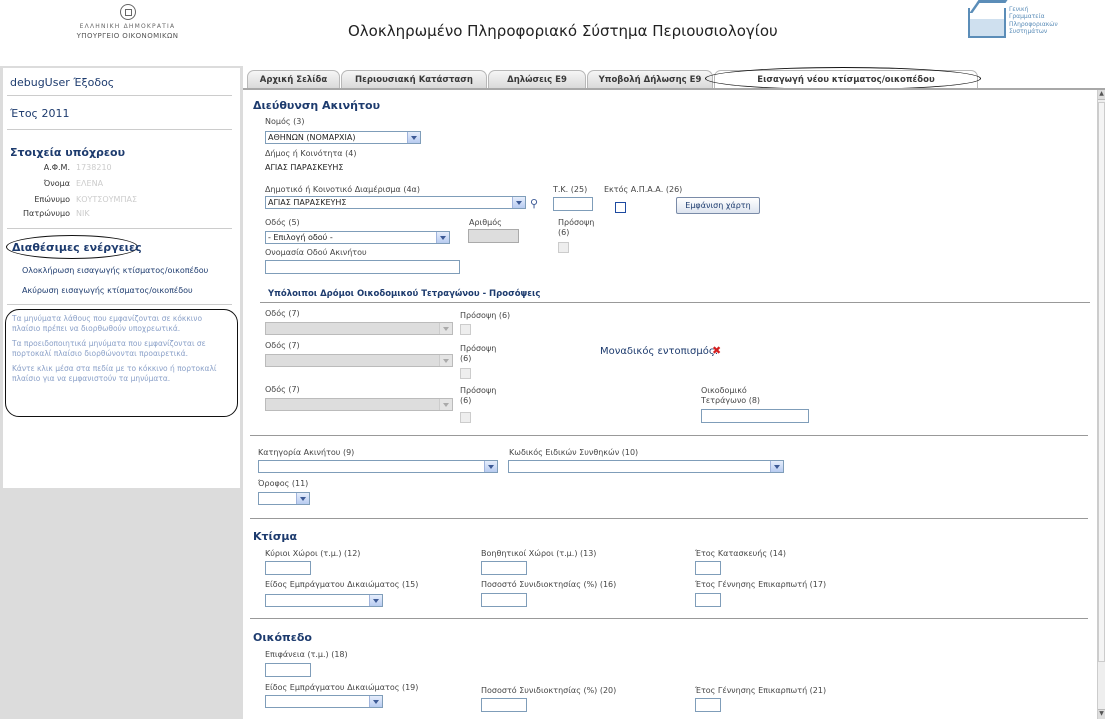 This screenshot has width=1105, height=719. Describe the element at coordinates (316, 105) in the screenshot. I see `section-address: Διεύθυνση Ακινήτου` at that location.